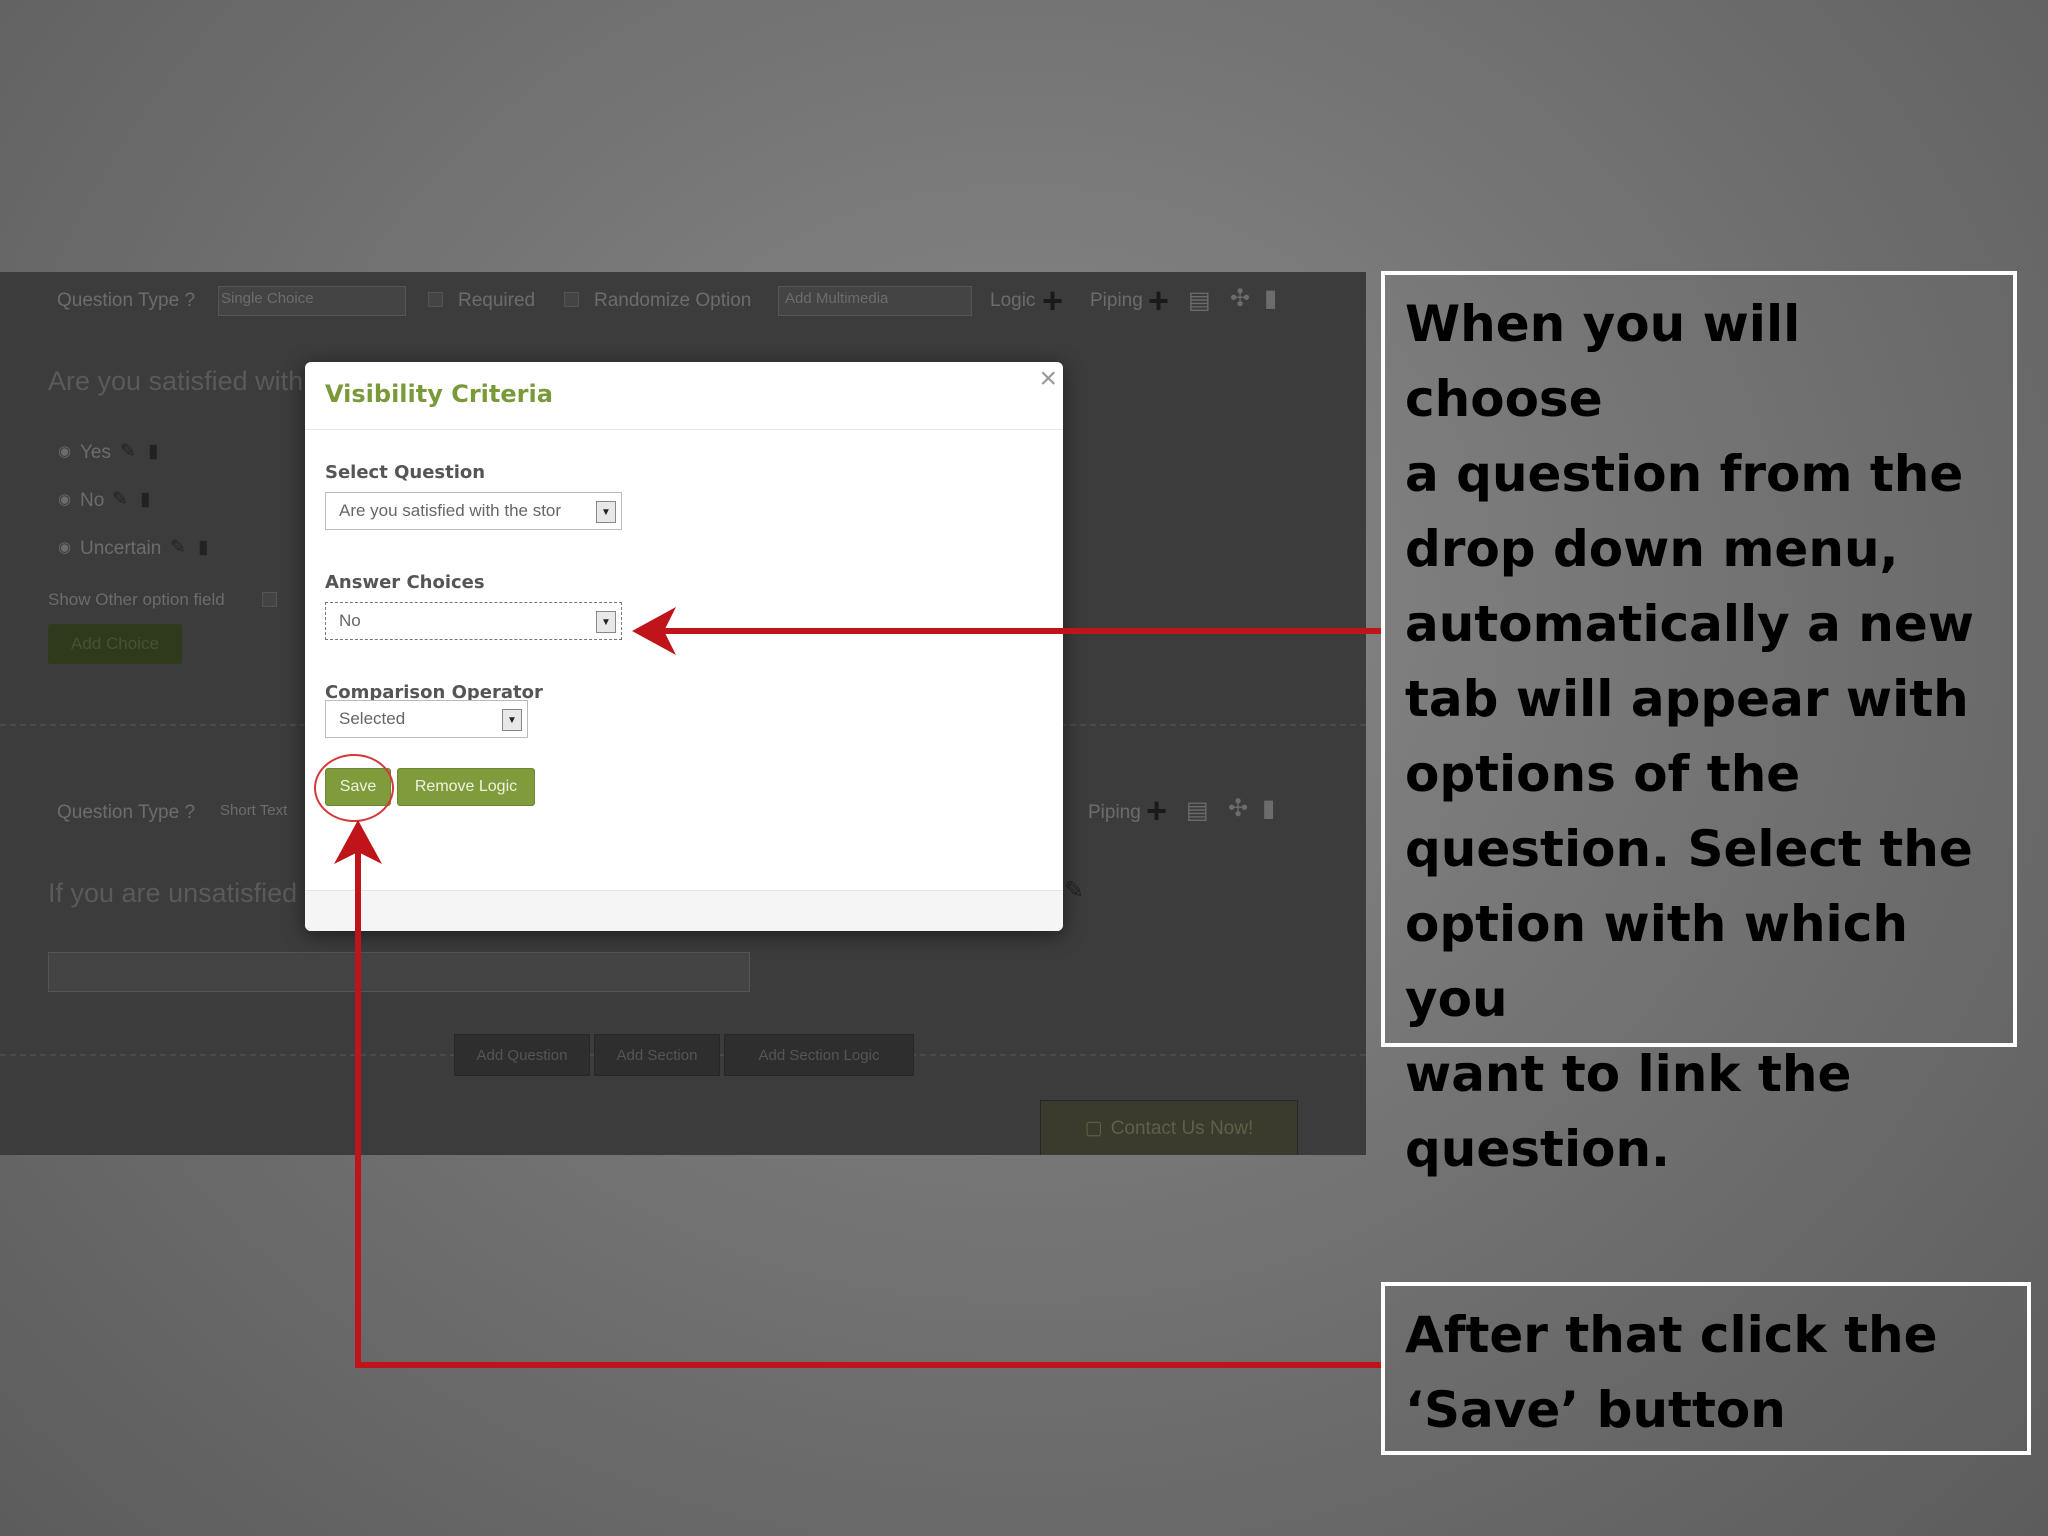 The height and width of the screenshot is (1536, 2048). I want to click on callout-line: options of the, so click(1603, 774).